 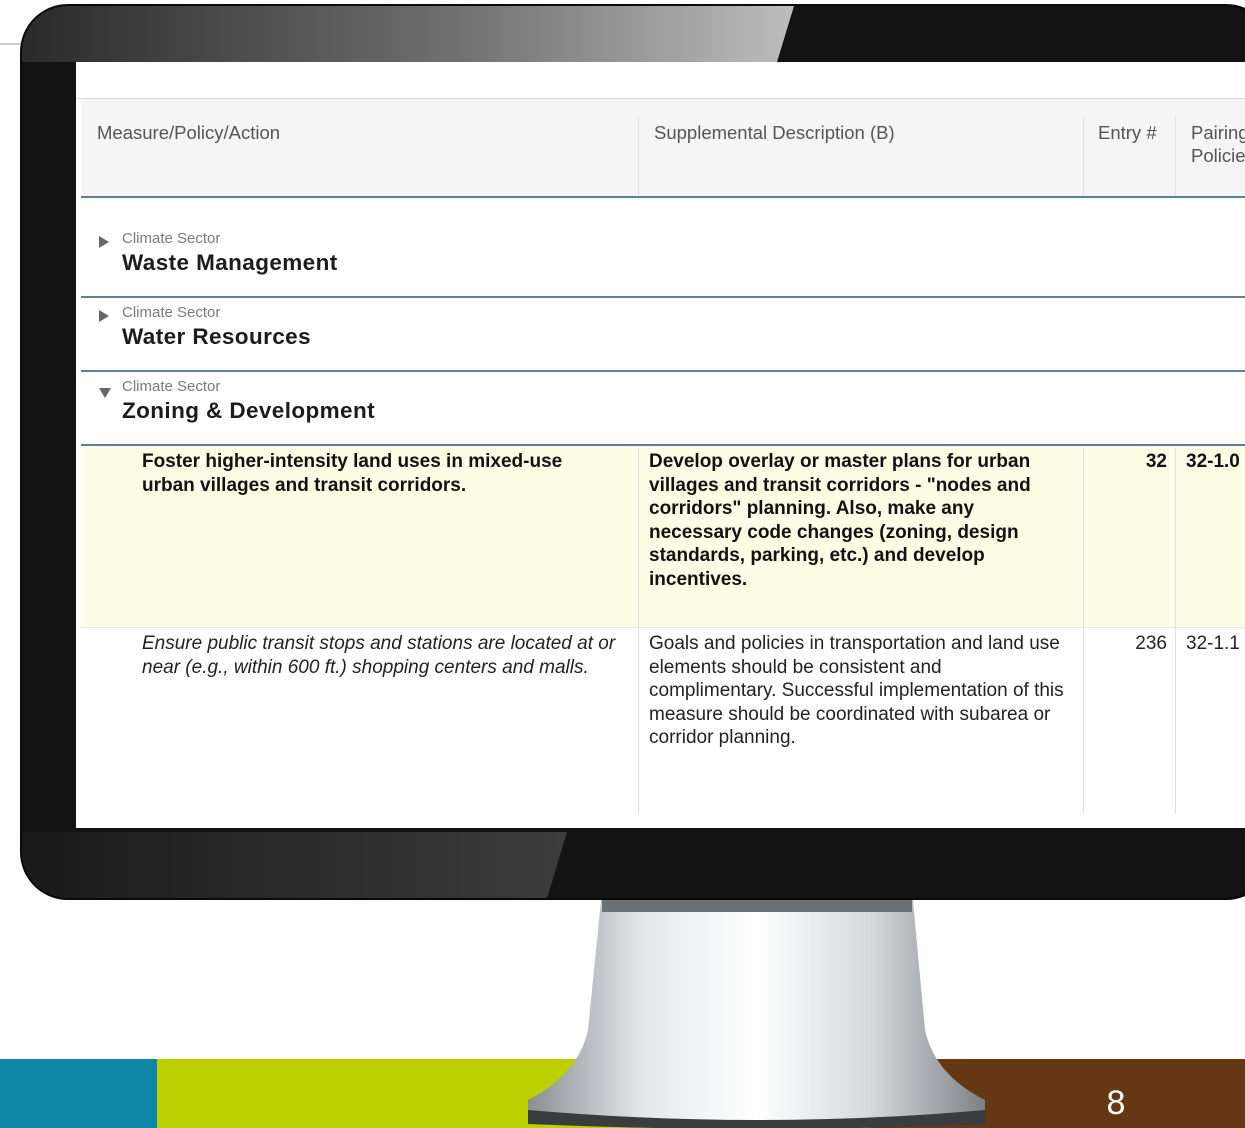 What do you see at coordinates (249, 410) in the screenshot?
I see `sector-name: Zoning & Development` at bounding box center [249, 410].